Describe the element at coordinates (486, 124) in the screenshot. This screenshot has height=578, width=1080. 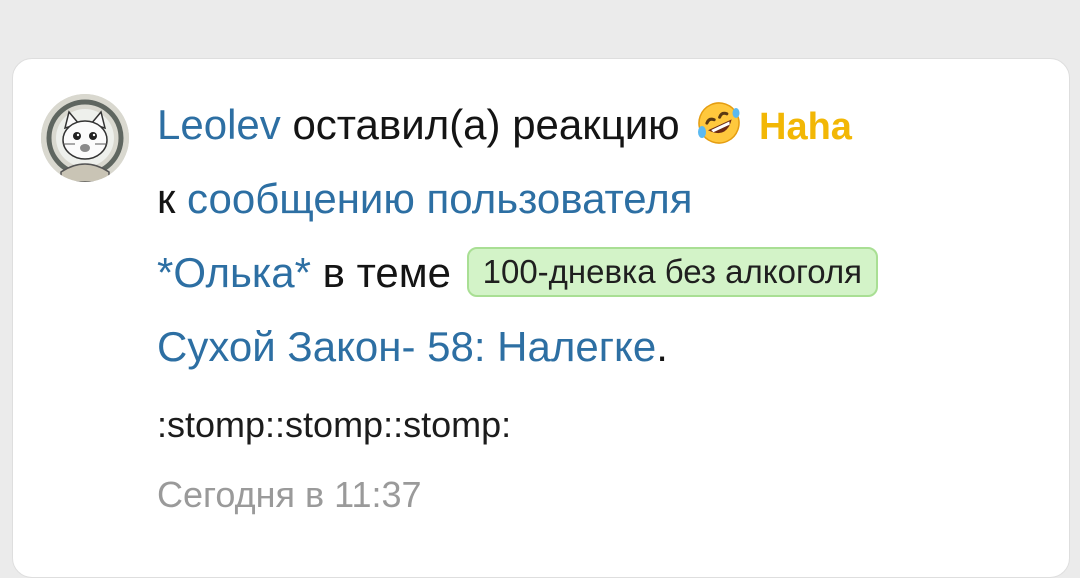
I see `action-text: оставил(а) реакцию` at that location.